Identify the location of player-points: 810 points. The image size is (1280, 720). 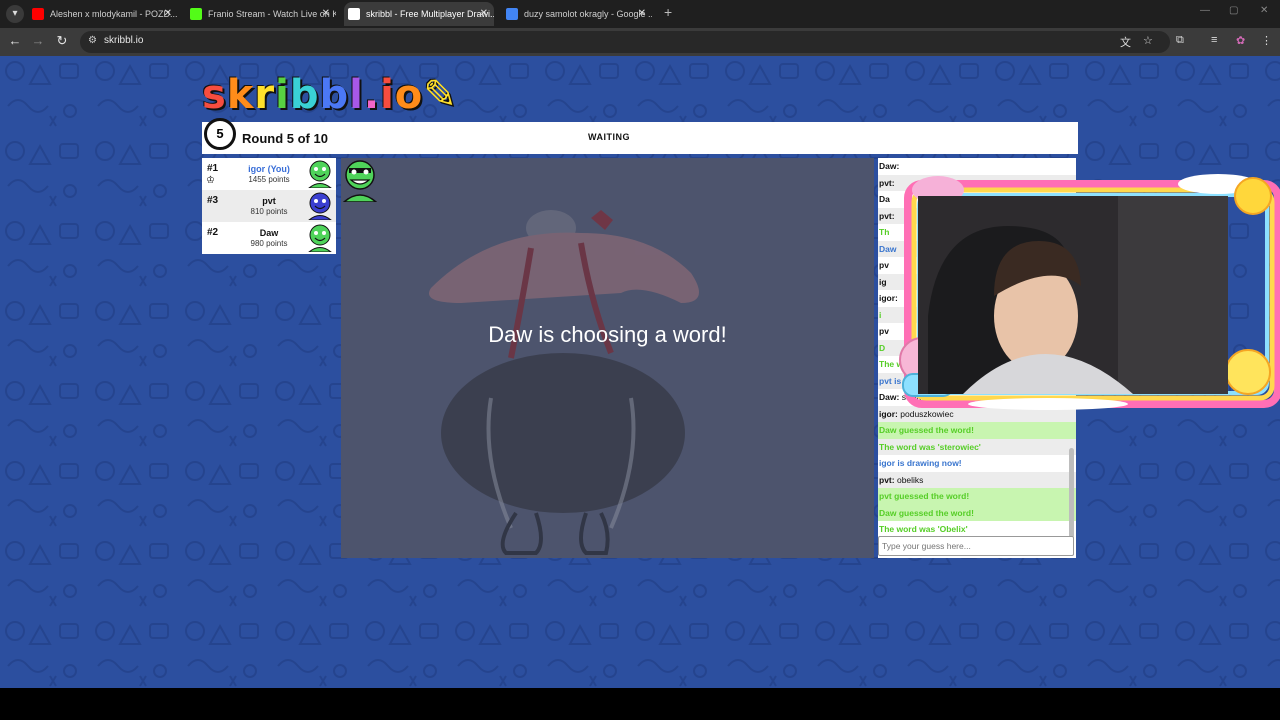
(269, 211).